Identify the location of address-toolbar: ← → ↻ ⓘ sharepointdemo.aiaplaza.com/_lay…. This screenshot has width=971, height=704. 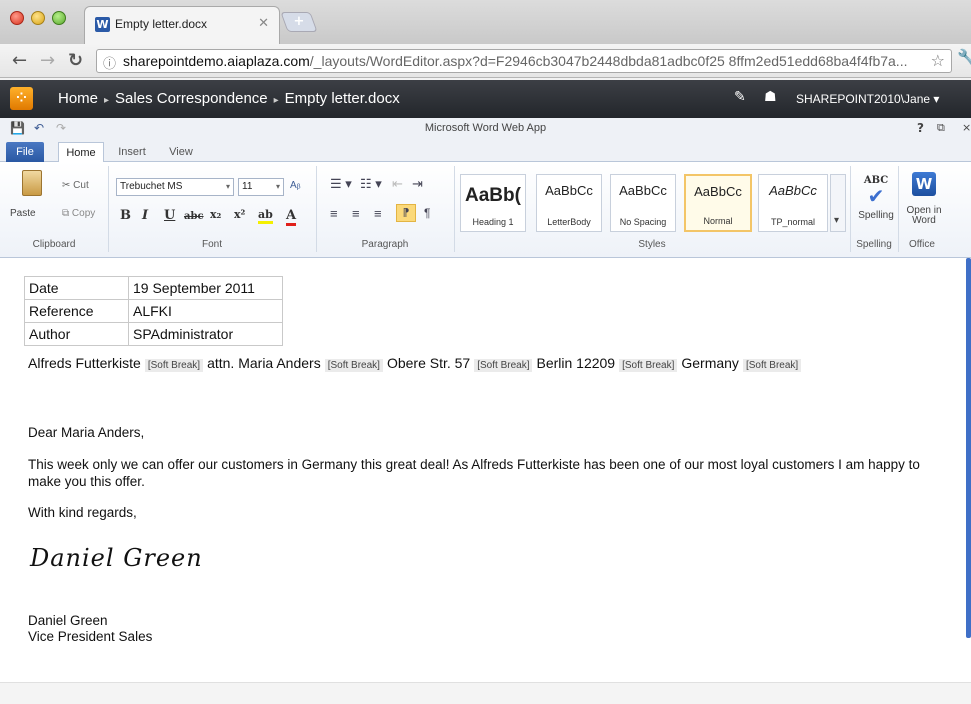
(485, 61).